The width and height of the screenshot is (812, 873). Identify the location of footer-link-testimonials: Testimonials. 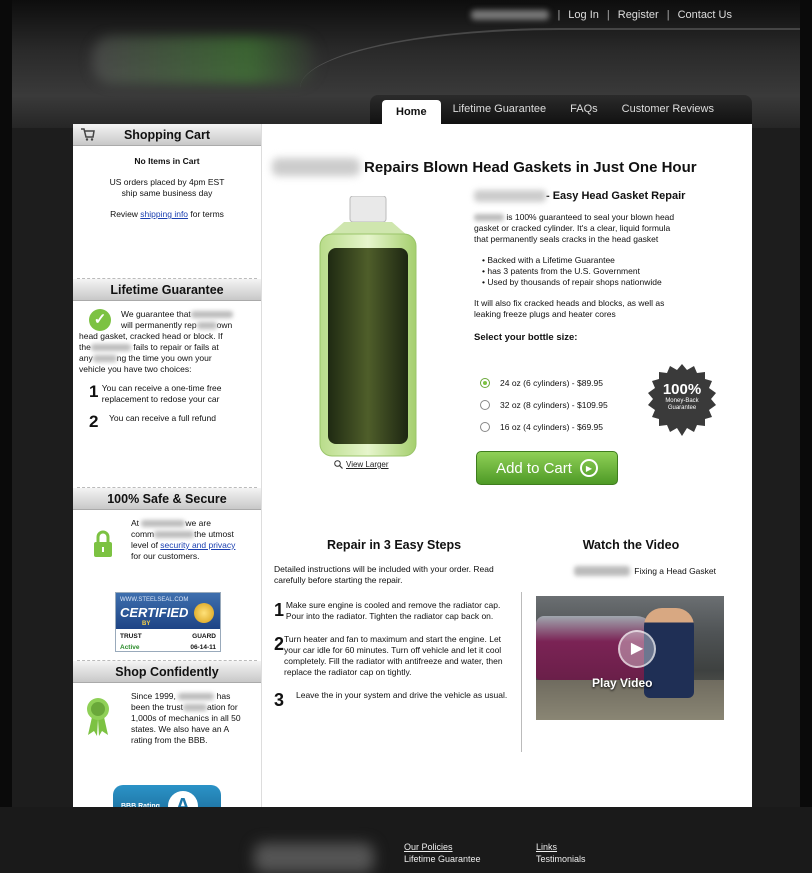
(561, 859).